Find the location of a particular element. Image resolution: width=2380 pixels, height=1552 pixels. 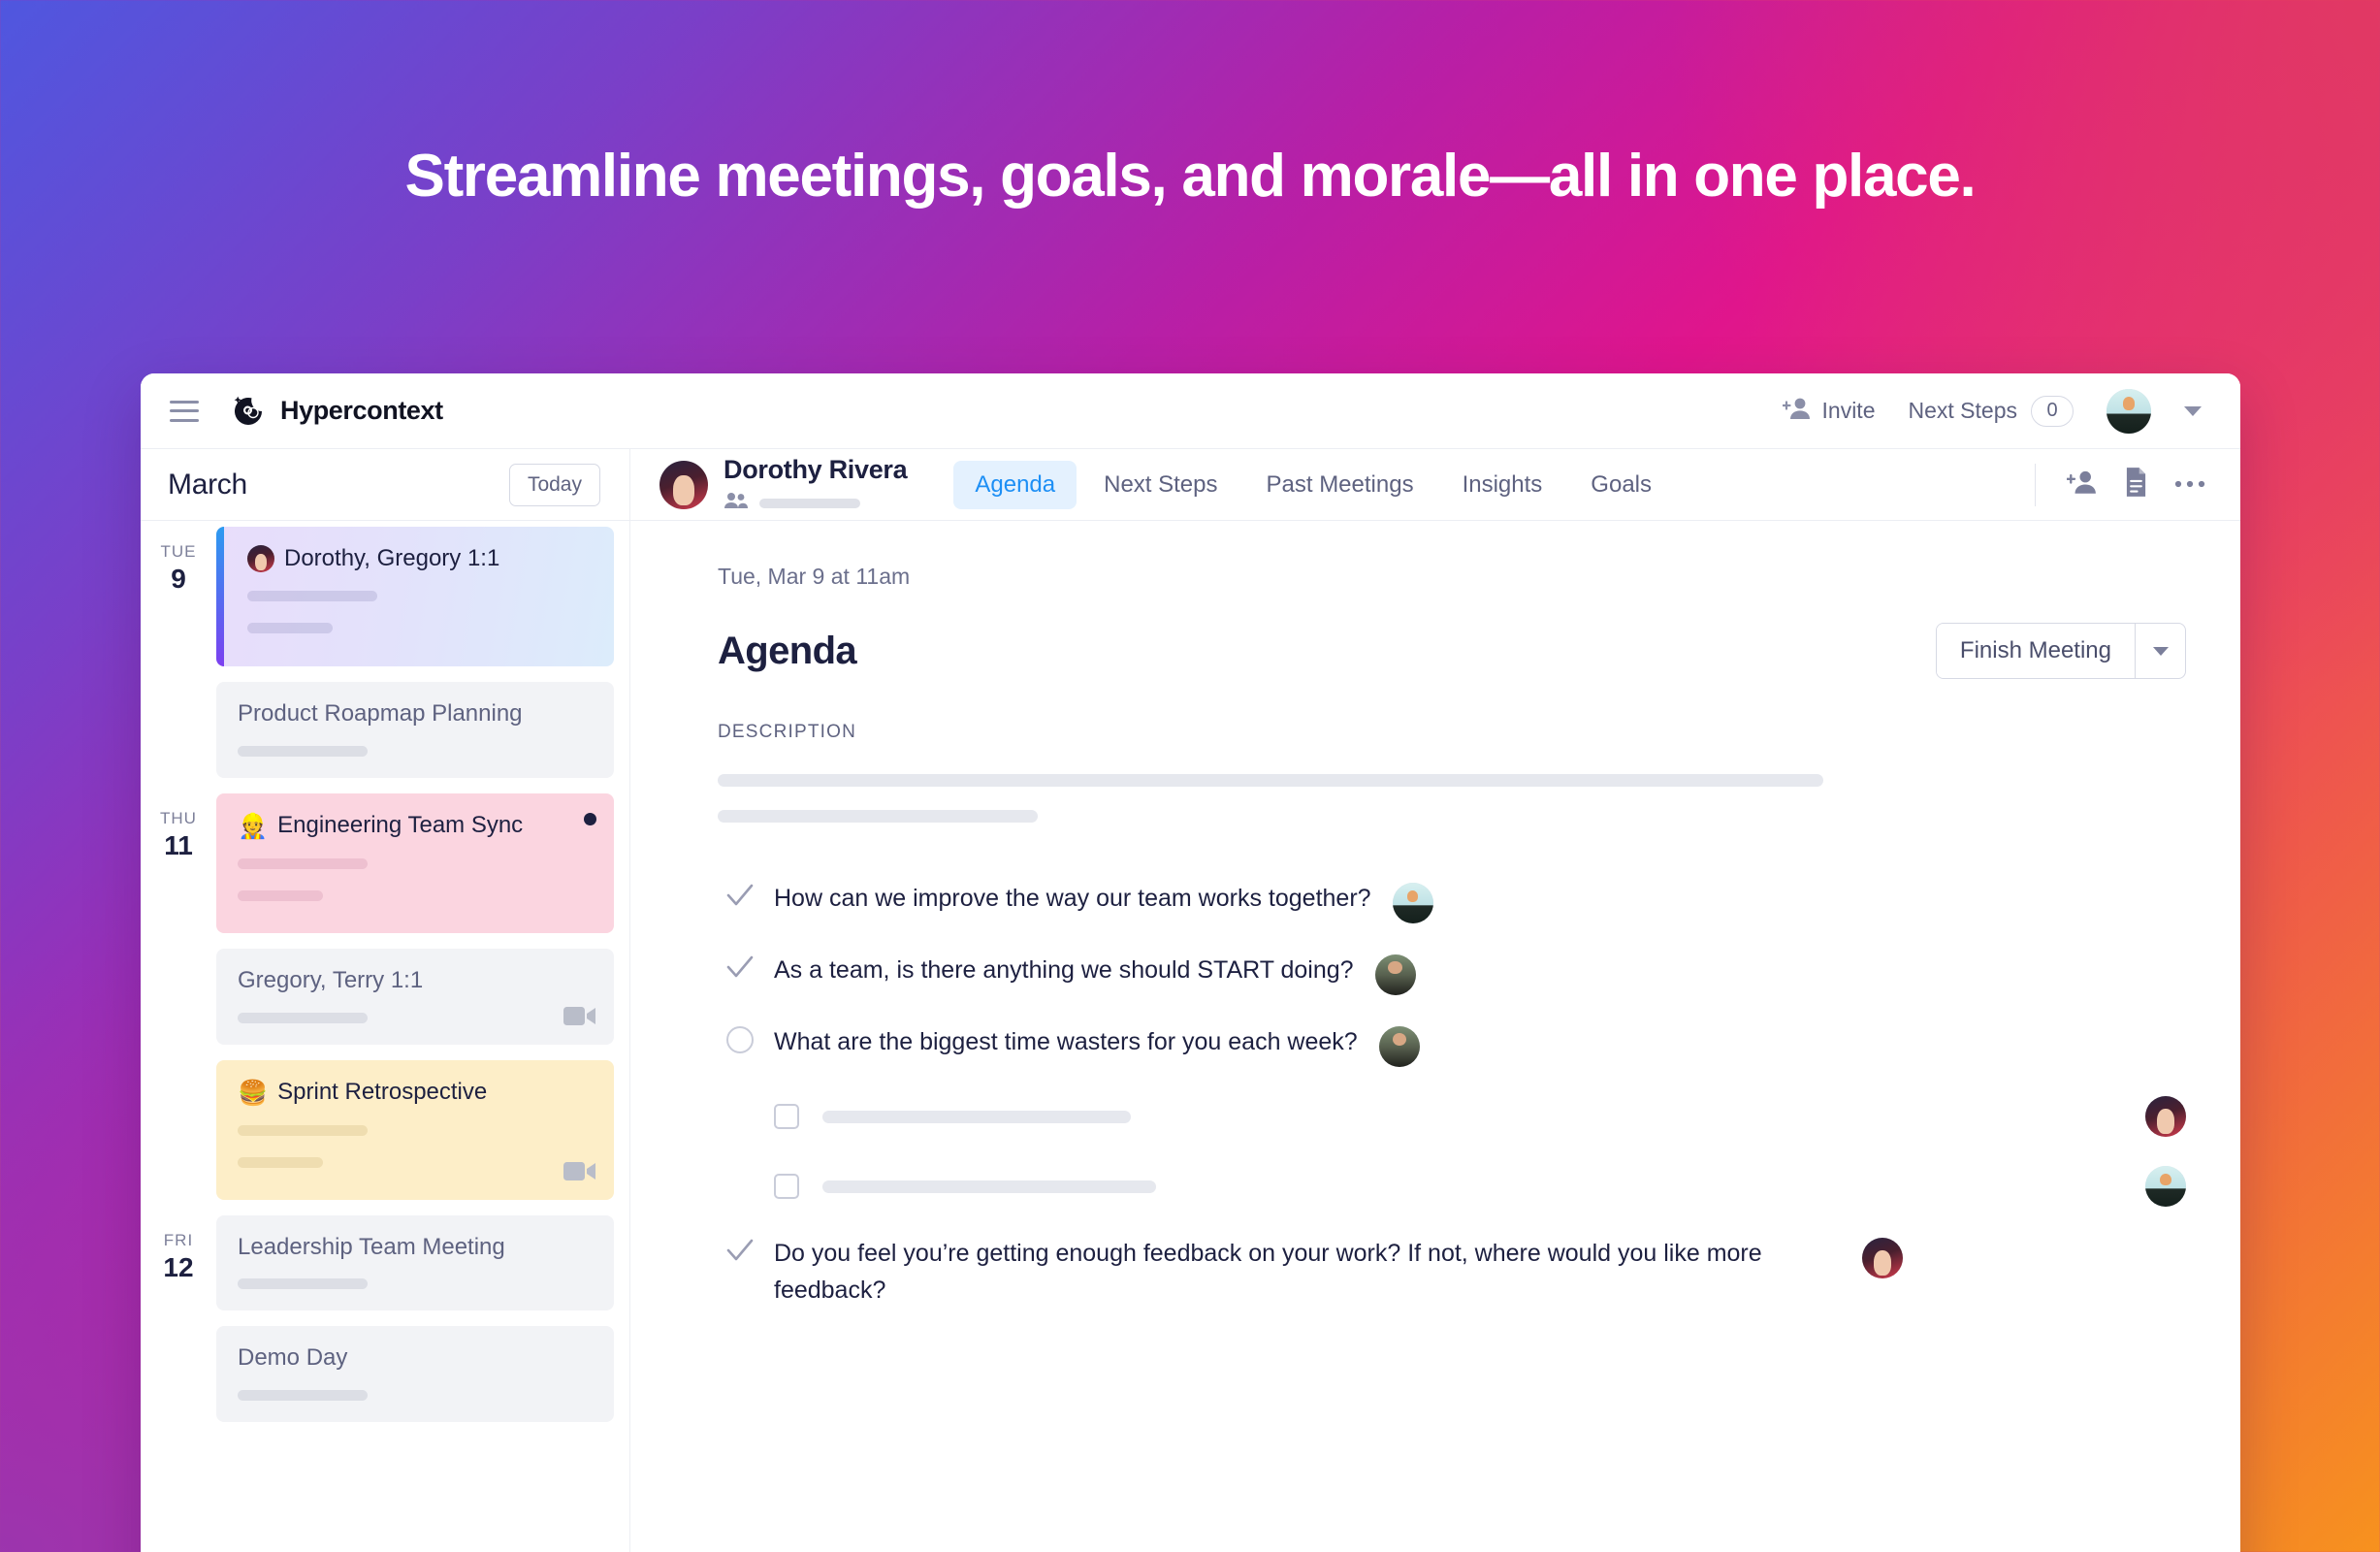

meeting-card: Demo Day is located at coordinates (415, 1374).